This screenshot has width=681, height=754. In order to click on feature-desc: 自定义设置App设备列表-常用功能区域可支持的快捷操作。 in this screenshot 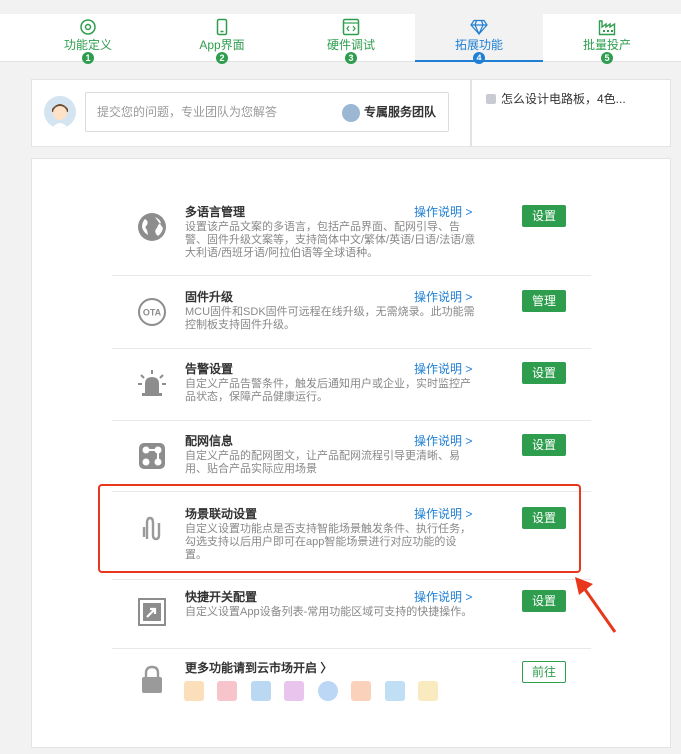, I will do `click(329, 612)`.